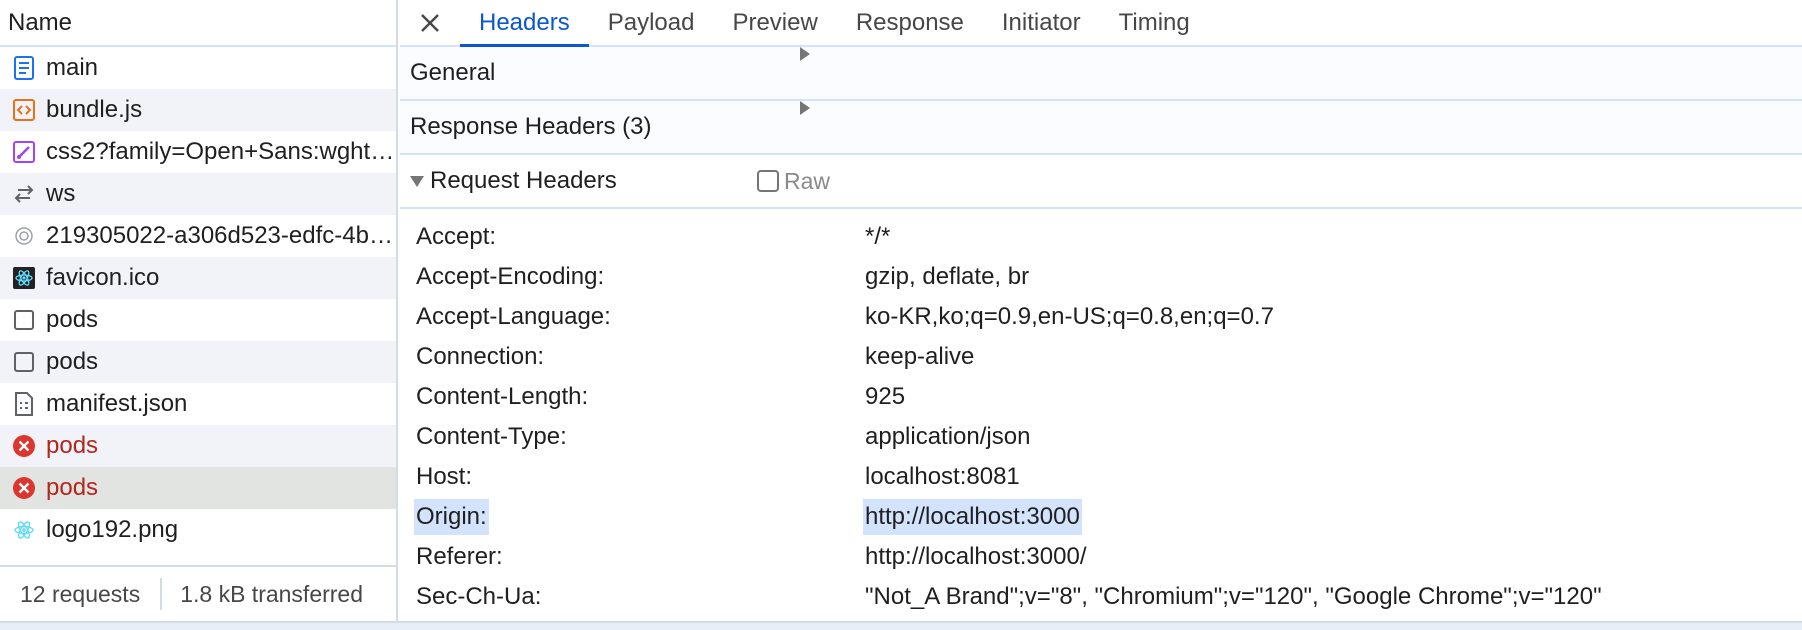  I want to click on header-value: application/json, so click(948, 436).